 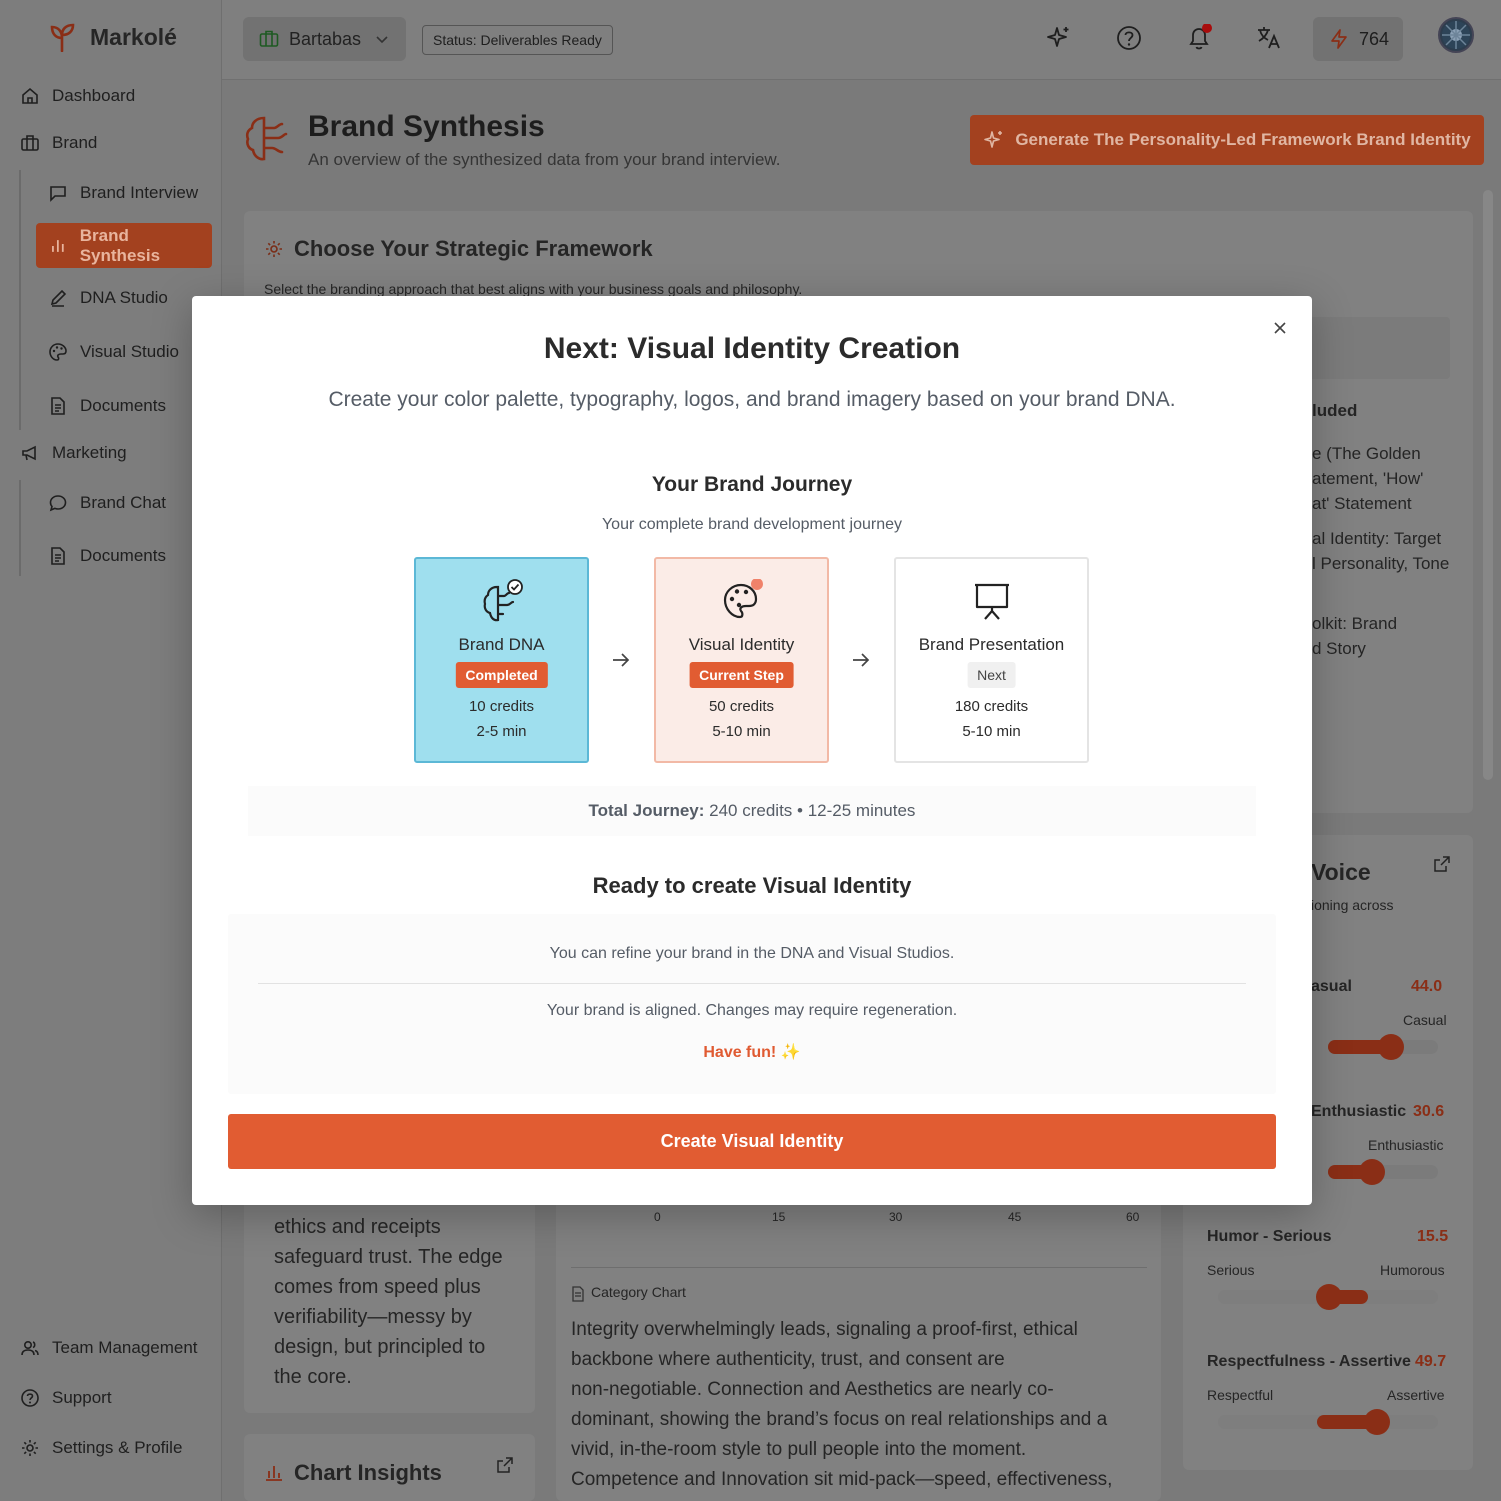 What do you see at coordinates (501, 706) in the screenshot?
I see `step-credits: 10 credits` at bounding box center [501, 706].